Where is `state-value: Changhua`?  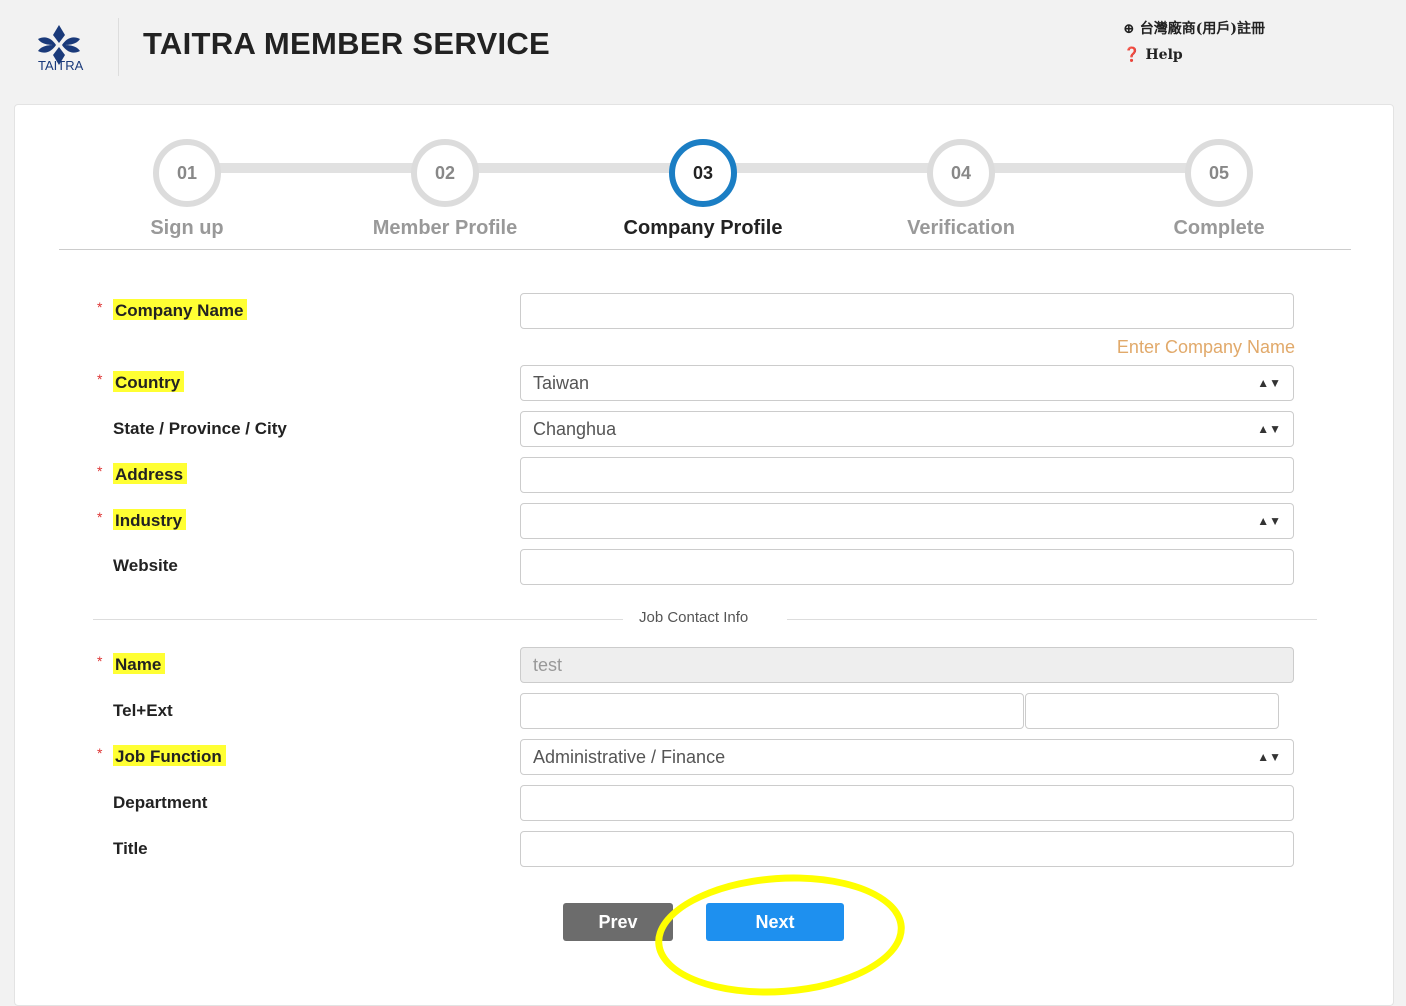 state-value: Changhua is located at coordinates (575, 429).